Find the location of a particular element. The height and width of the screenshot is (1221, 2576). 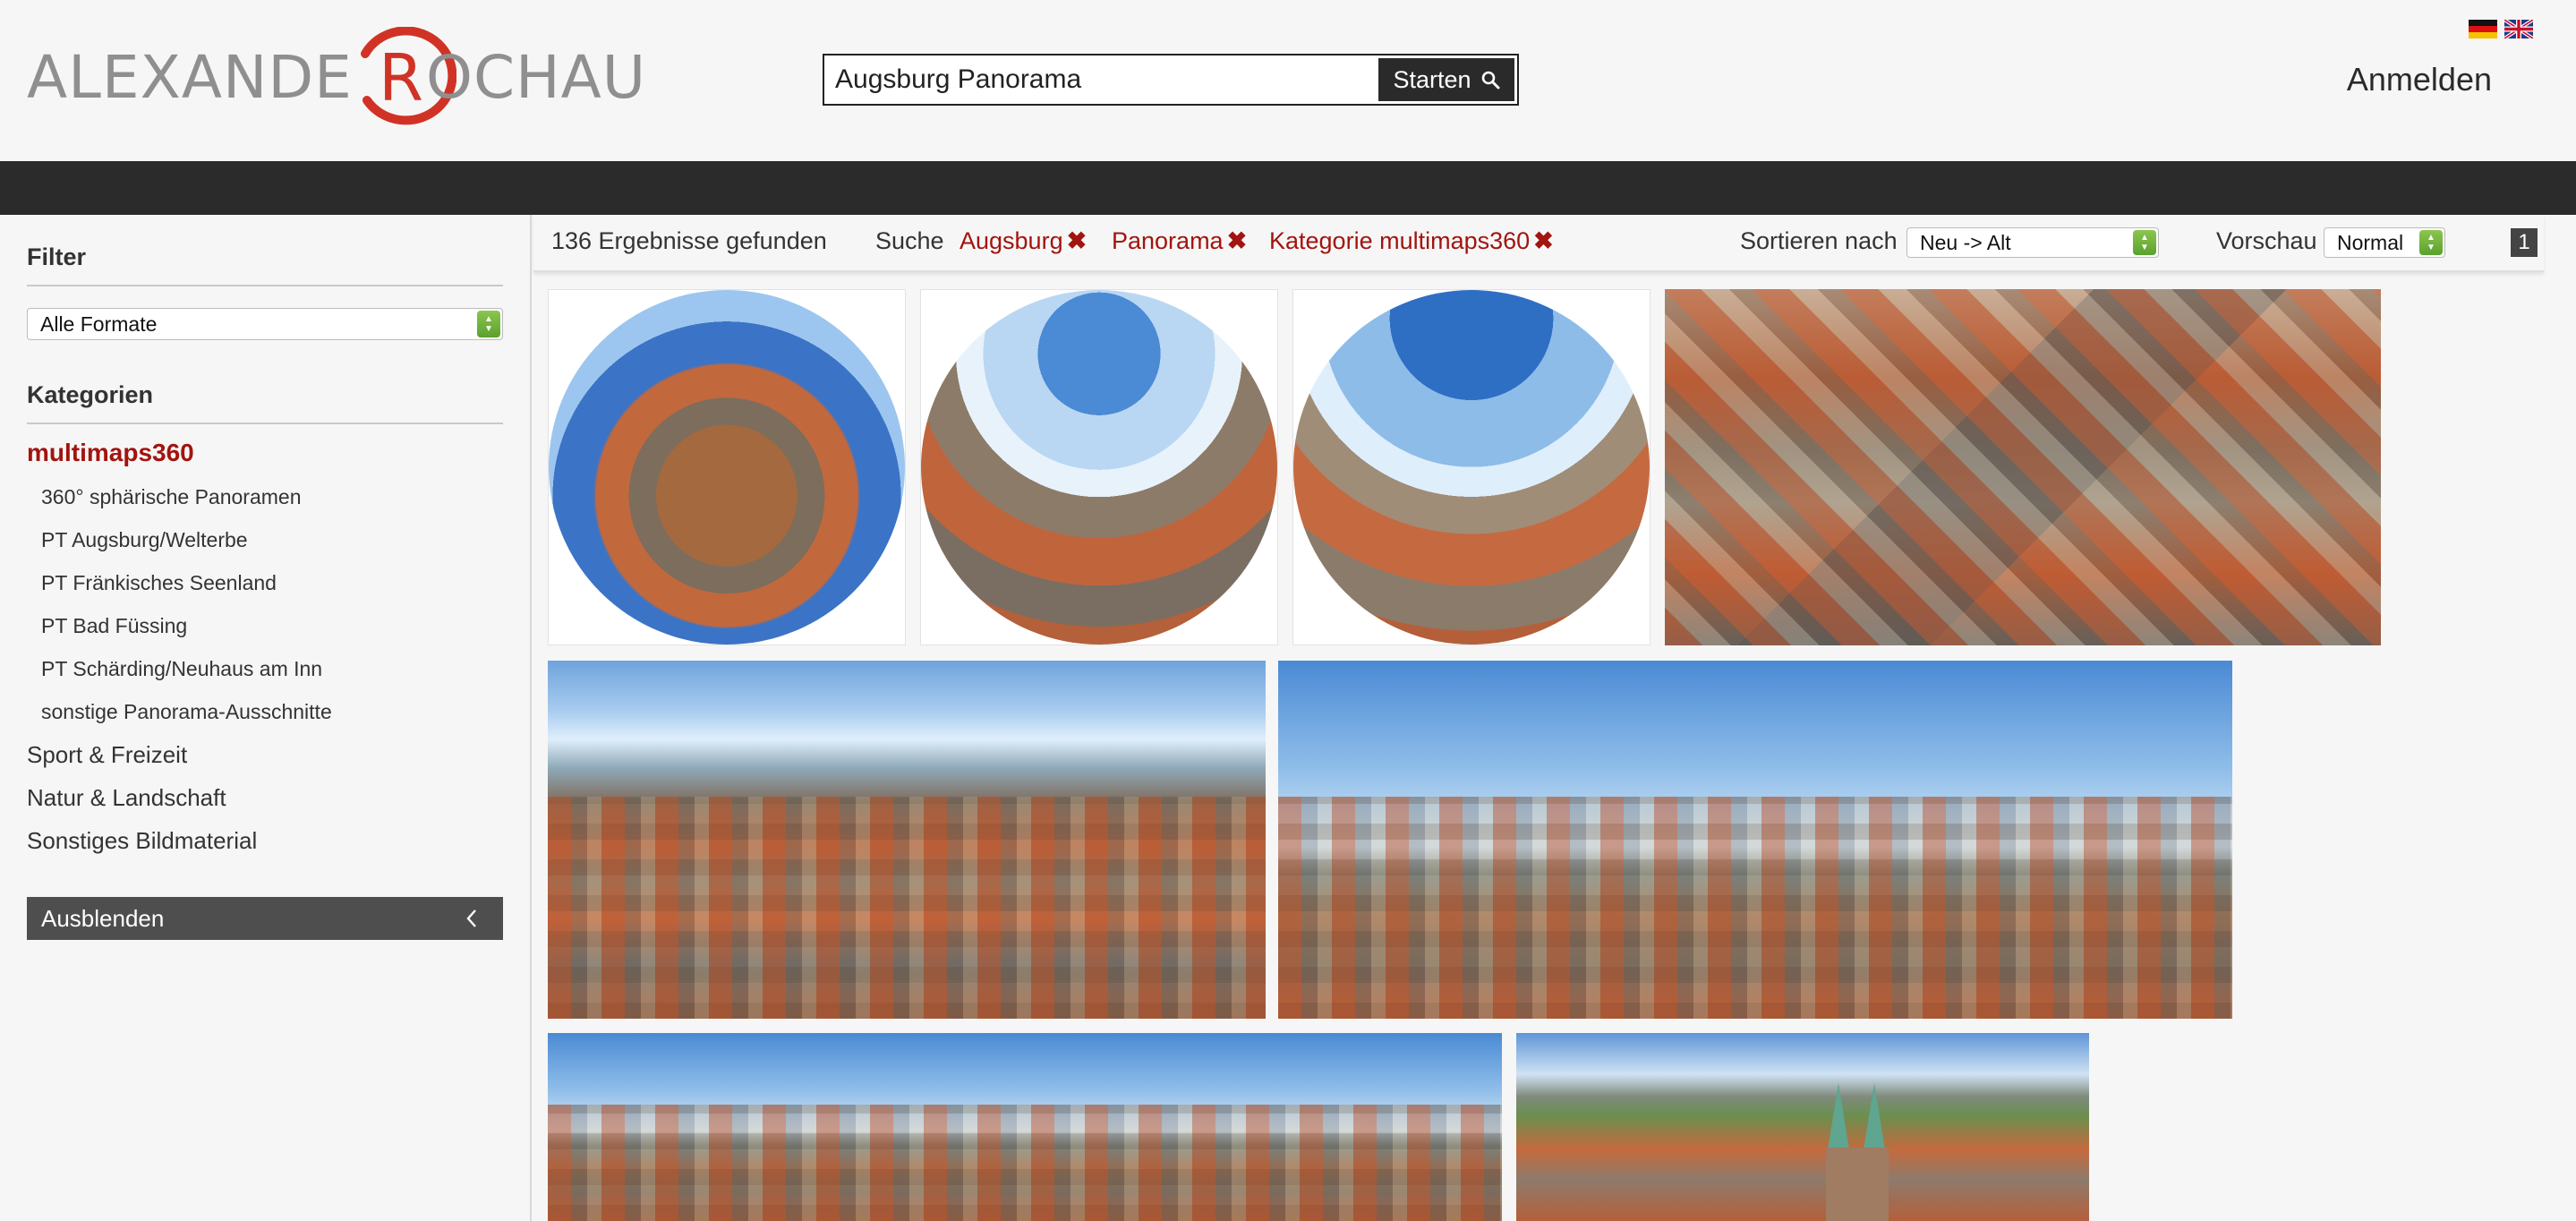

search-tag-label: Kategorie multimaps360 is located at coordinates (1400, 240).